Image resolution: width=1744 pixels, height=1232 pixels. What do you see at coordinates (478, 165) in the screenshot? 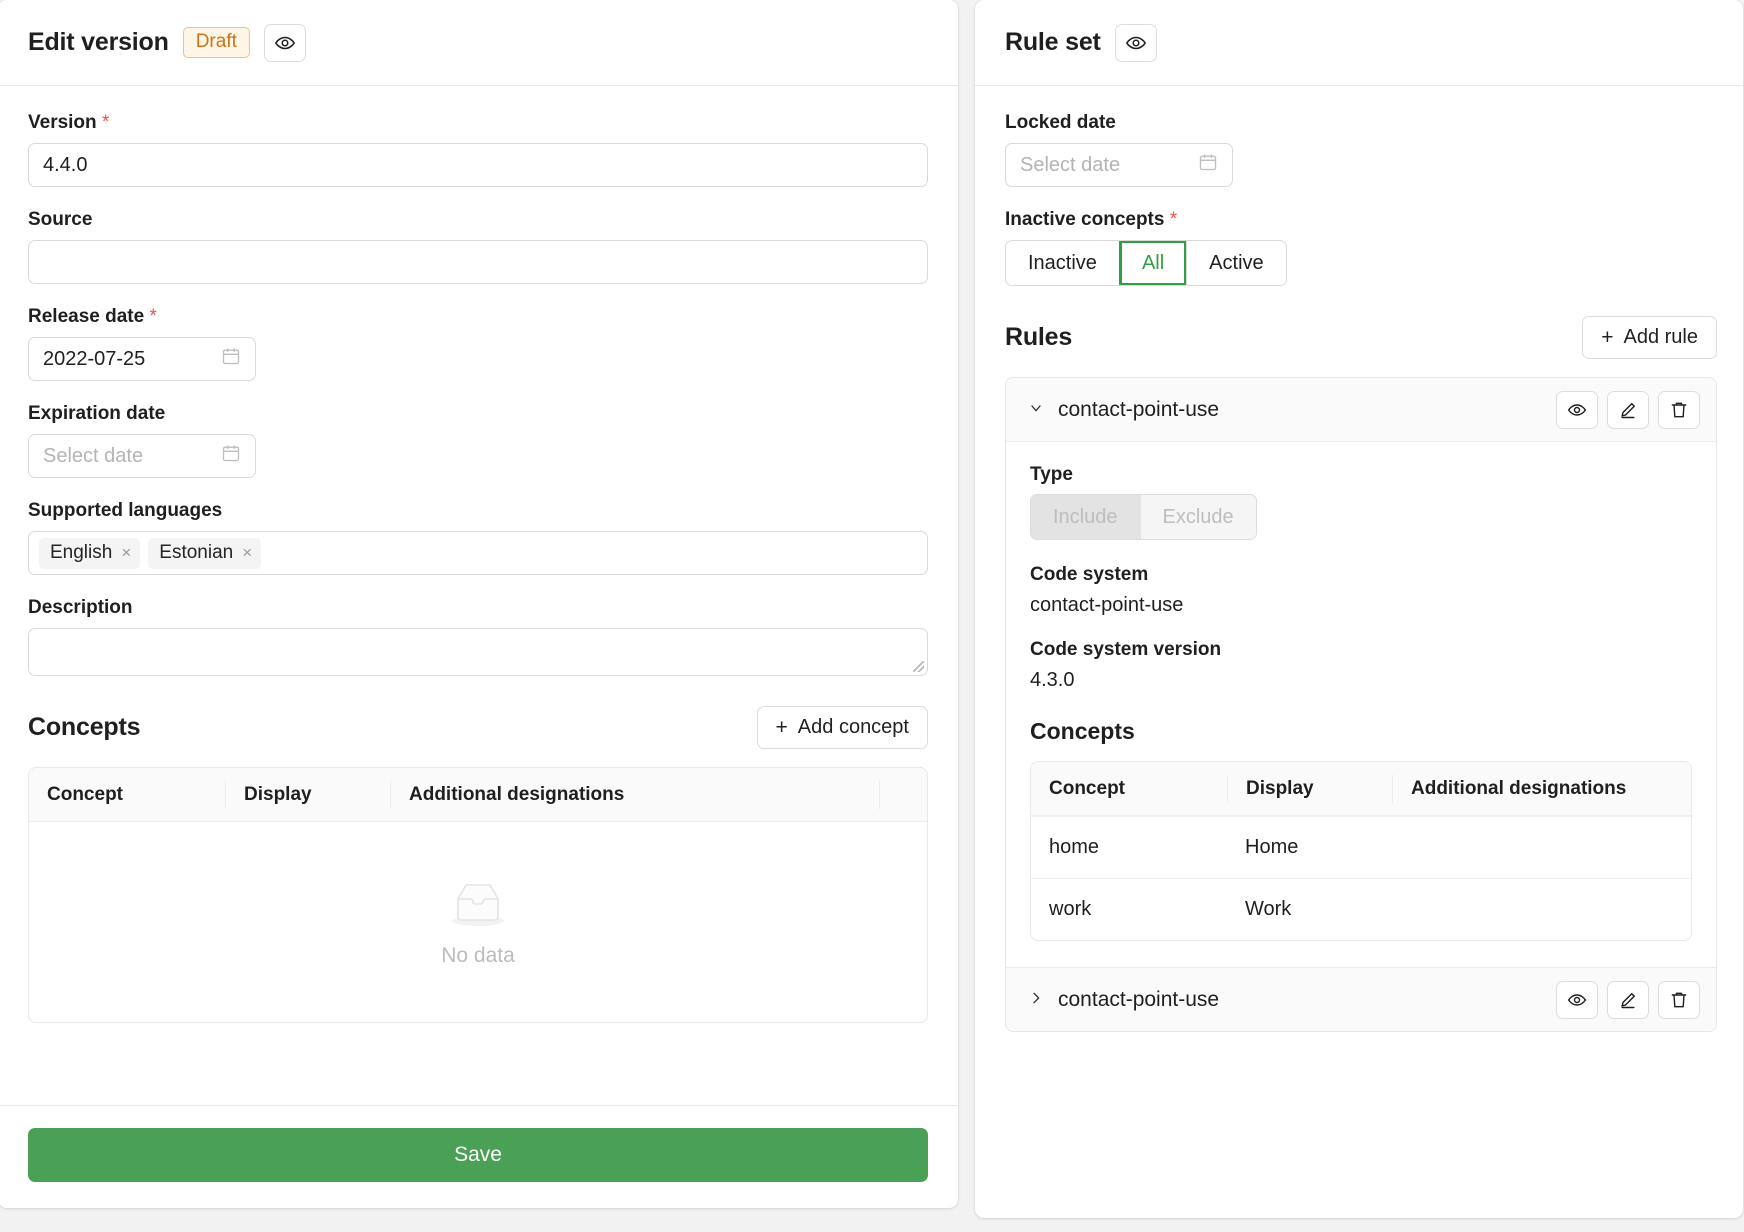
I see `version-input: 4.4.0` at bounding box center [478, 165].